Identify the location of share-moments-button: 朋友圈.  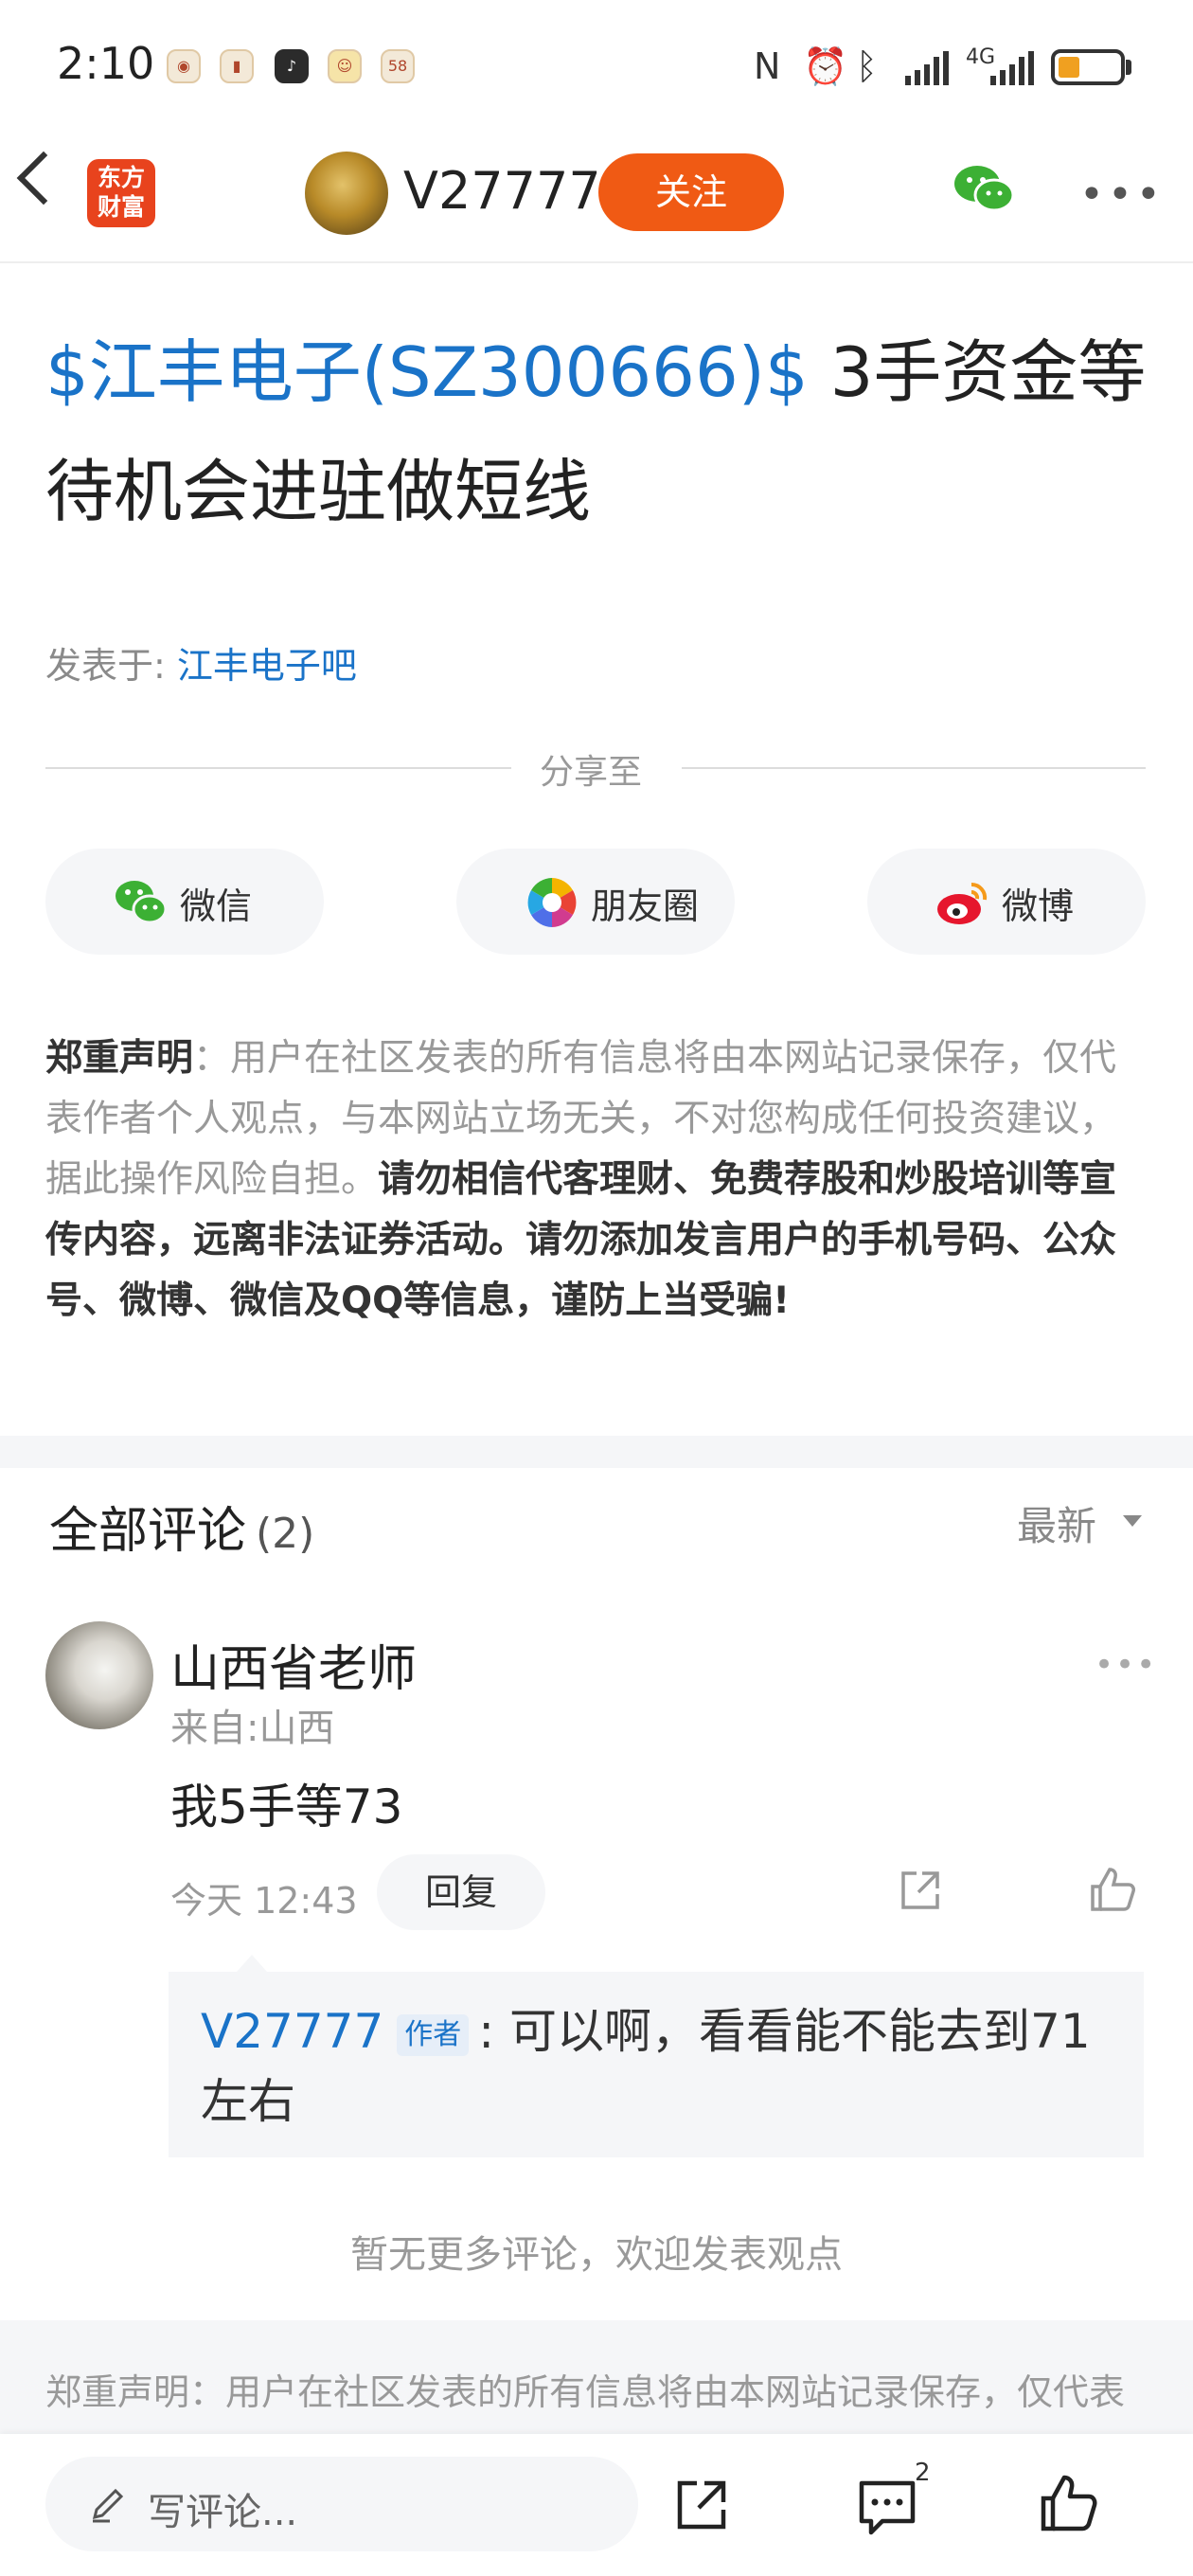
(595, 902).